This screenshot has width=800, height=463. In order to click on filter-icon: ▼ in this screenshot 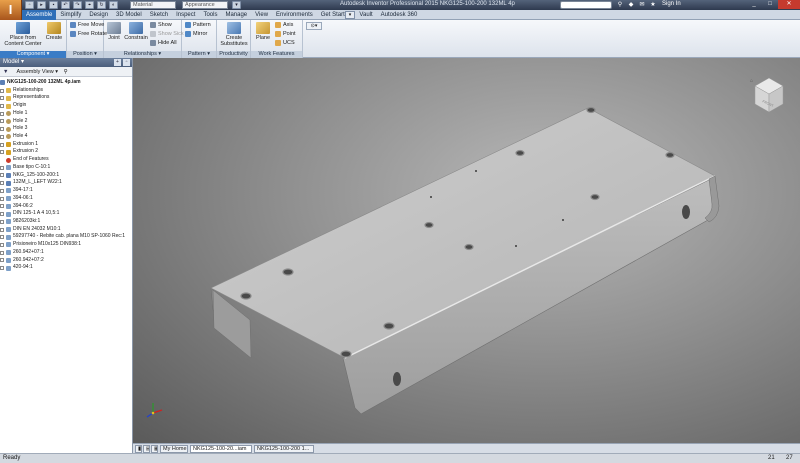, I will do `click(6, 72)`.